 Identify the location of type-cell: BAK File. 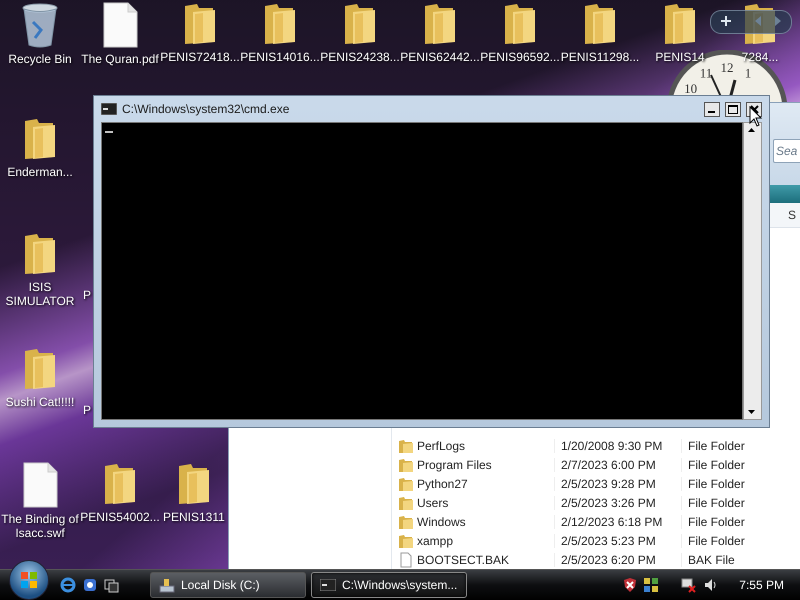
(734, 559).